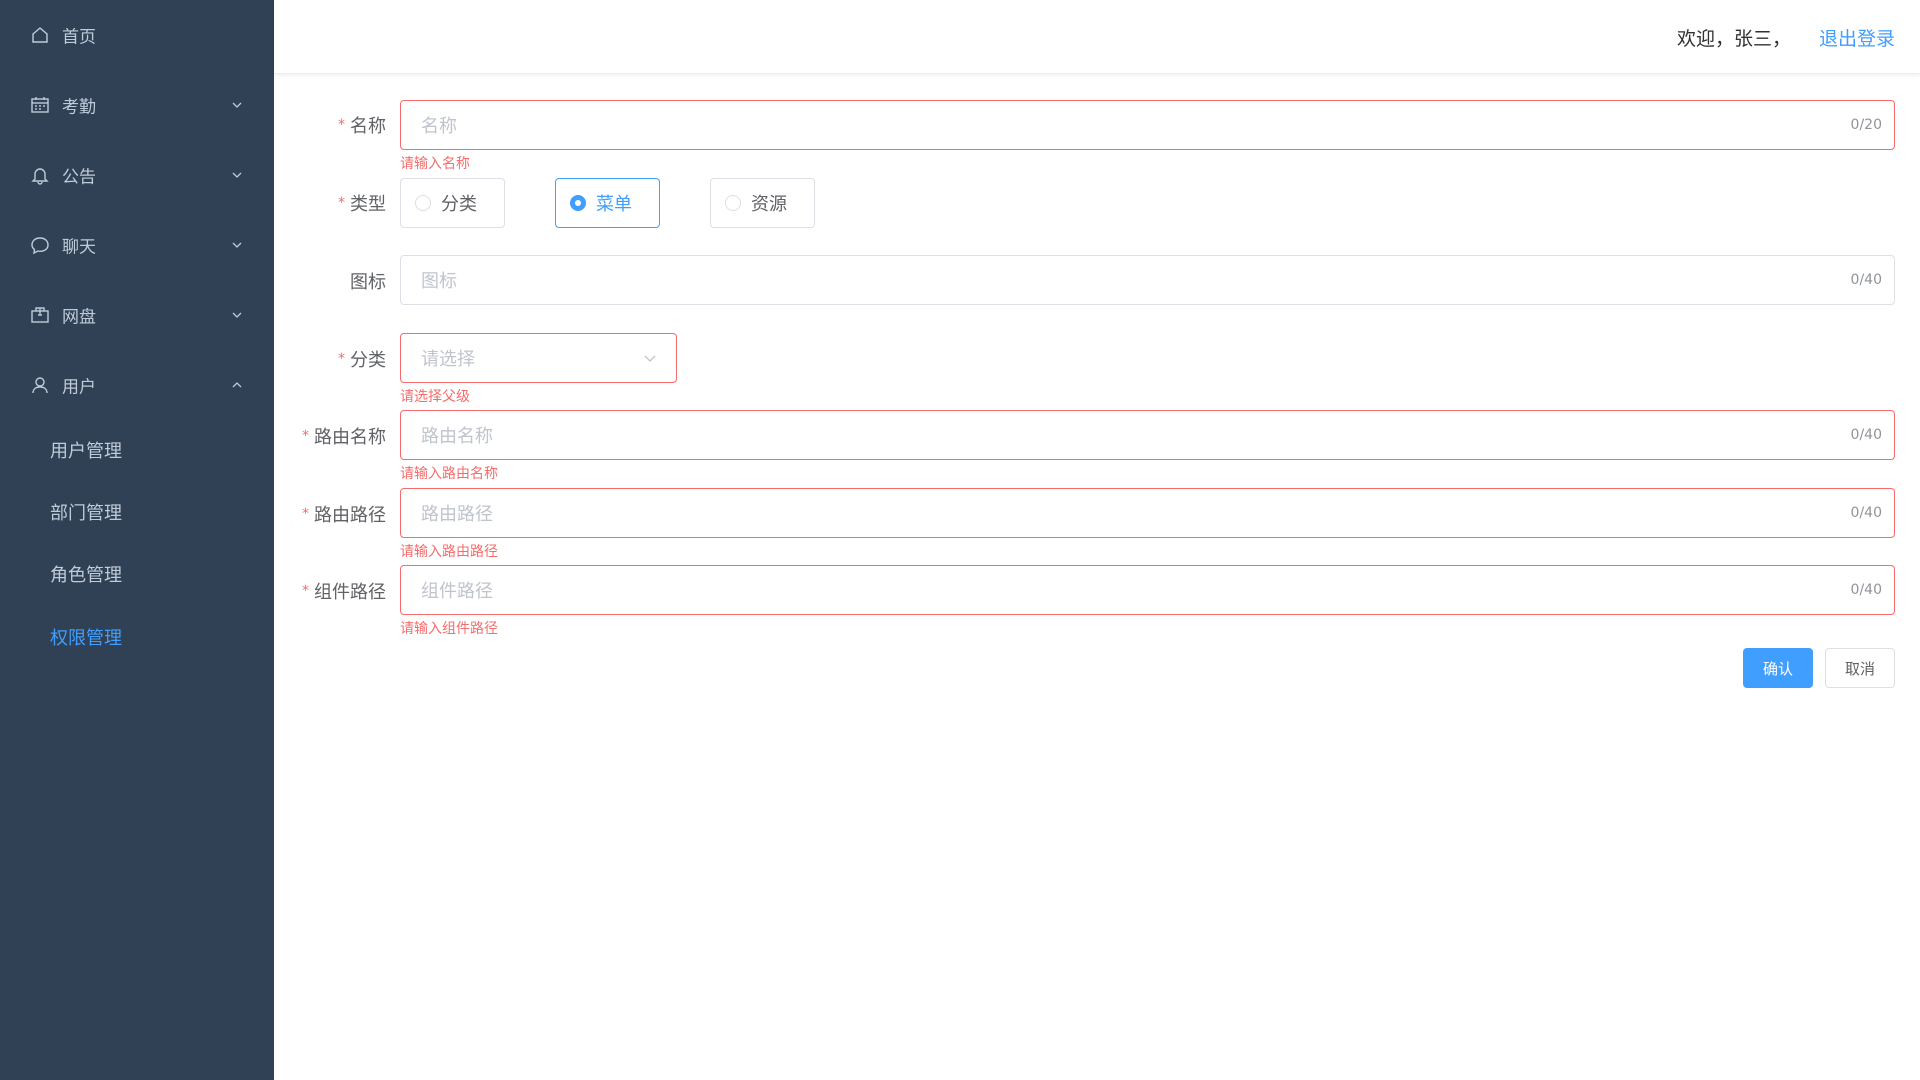 The height and width of the screenshot is (1080, 1920). Describe the element at coordinates (1097, 37) in the screenshot. I see `header: 欢迎，张三， 退出登录` at that location.